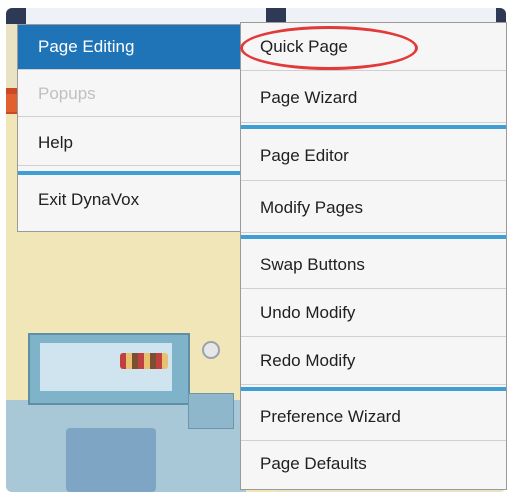 The width and height of the screenshot is (511, 497). I want to click on submenu-item-label: Undo Modify, so click(308, 312).